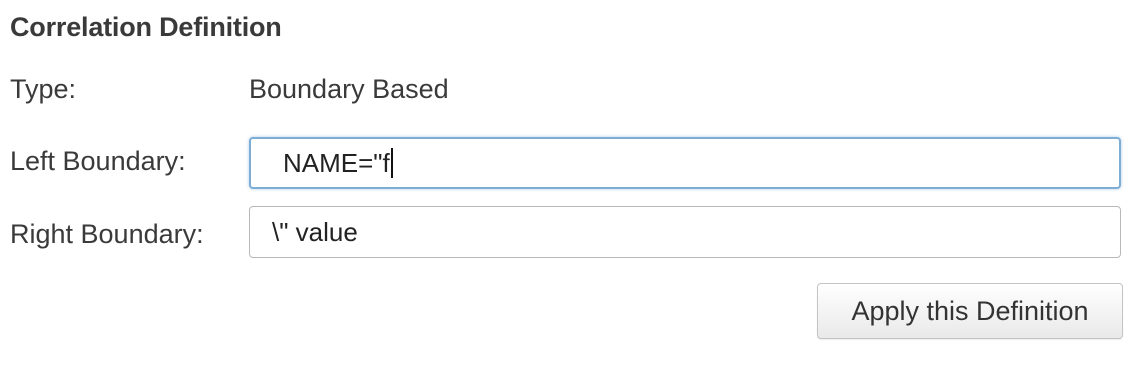 Image resolution: width=1129 pixels, height=377 pixels. Describe the element at coordinates (315, 231) in the screenshot. I see `right-boundary-value: \" value` at that location.